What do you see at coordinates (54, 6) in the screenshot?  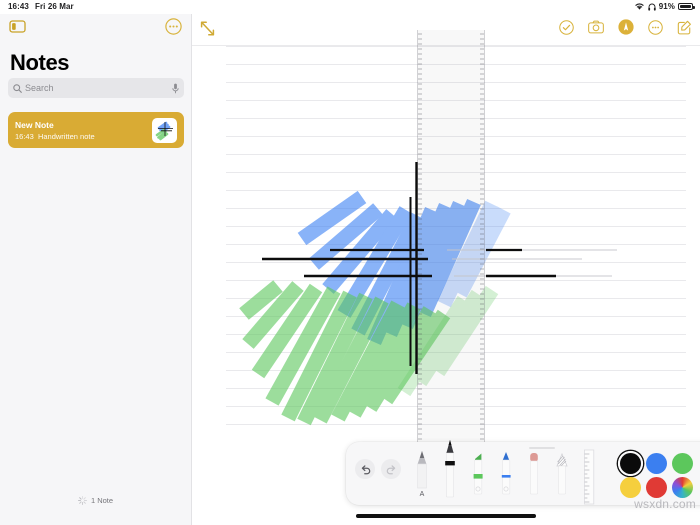 I see `status-date: Fri 26 Mar` at bounding box center [54, 6].